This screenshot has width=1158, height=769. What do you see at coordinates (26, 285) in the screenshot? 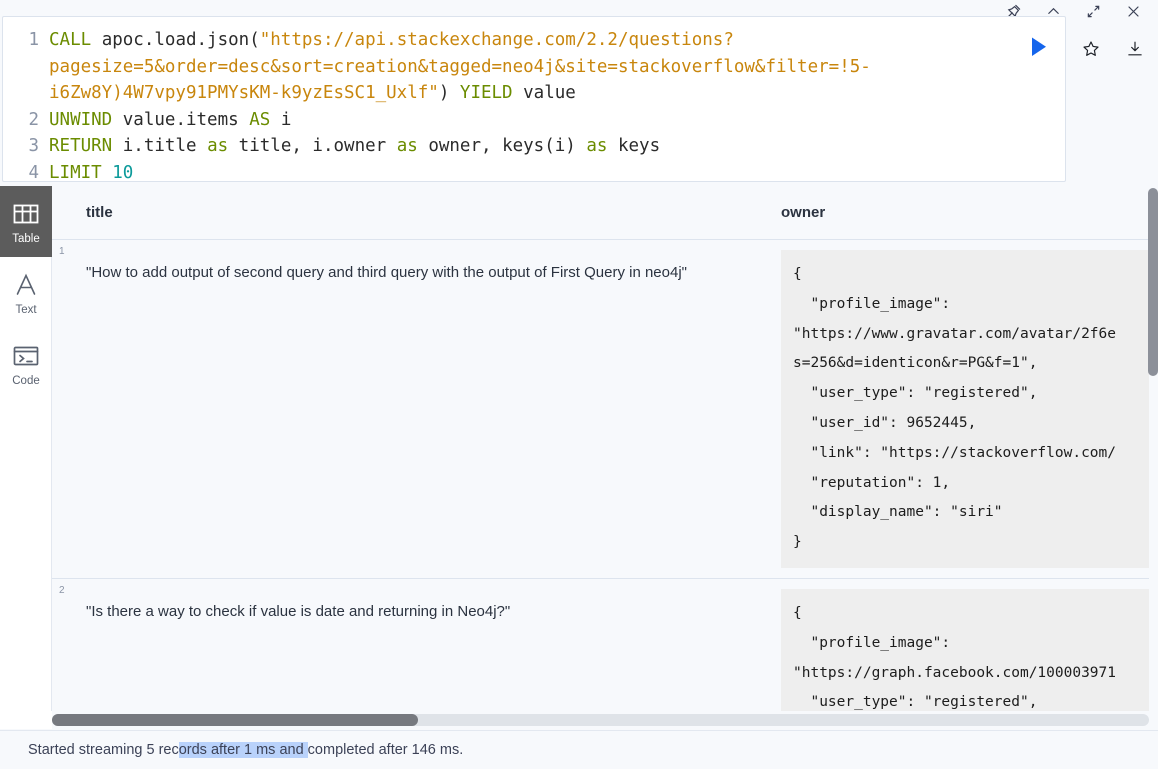
I see `text-icon` at bounding box center [26, 285].